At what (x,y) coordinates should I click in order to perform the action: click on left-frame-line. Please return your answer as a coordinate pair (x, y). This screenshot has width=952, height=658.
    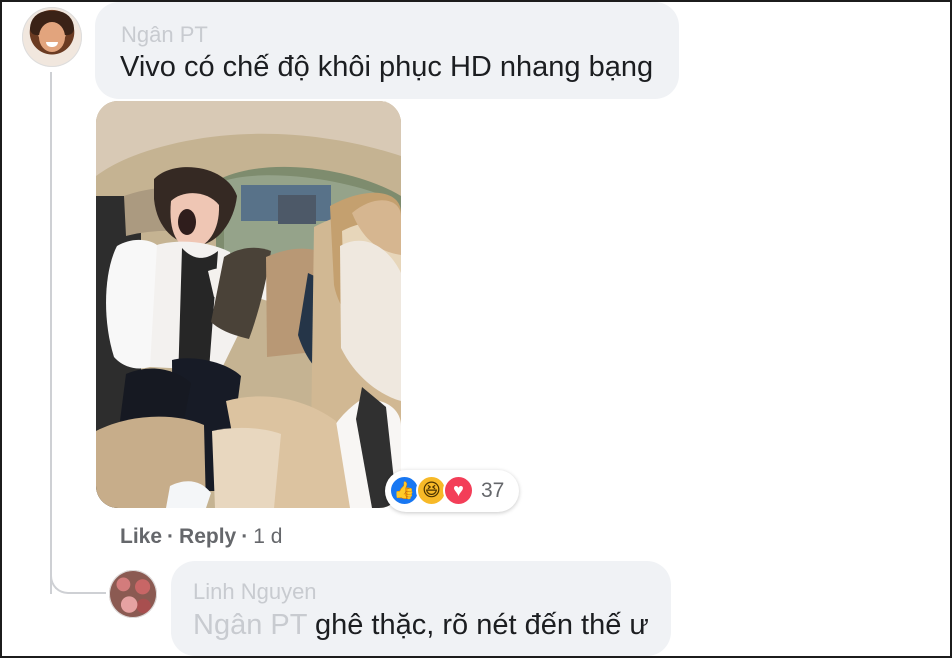
    Looking at the image, I should click on (1, 329).